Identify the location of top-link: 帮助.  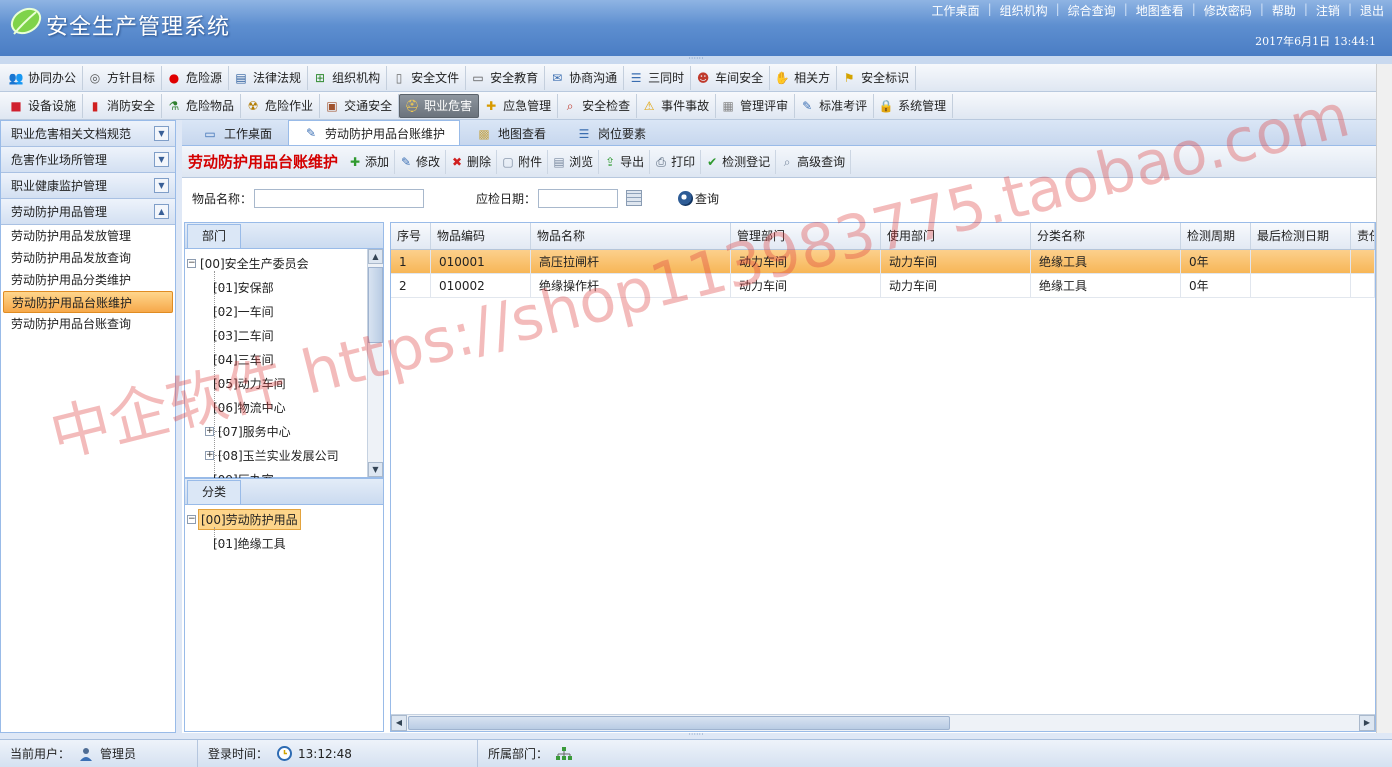
(1284, 10).